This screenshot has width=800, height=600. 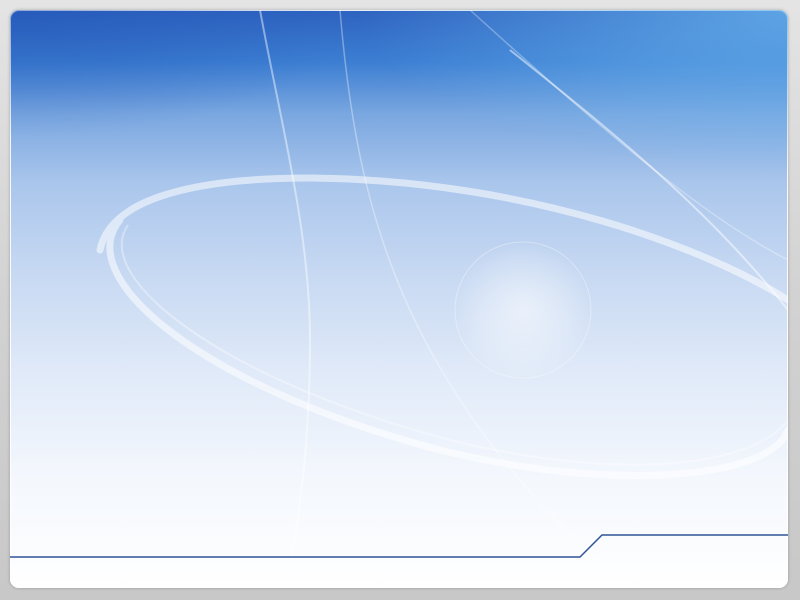 I want to click on glow-orb, so click(x=523, y=310).